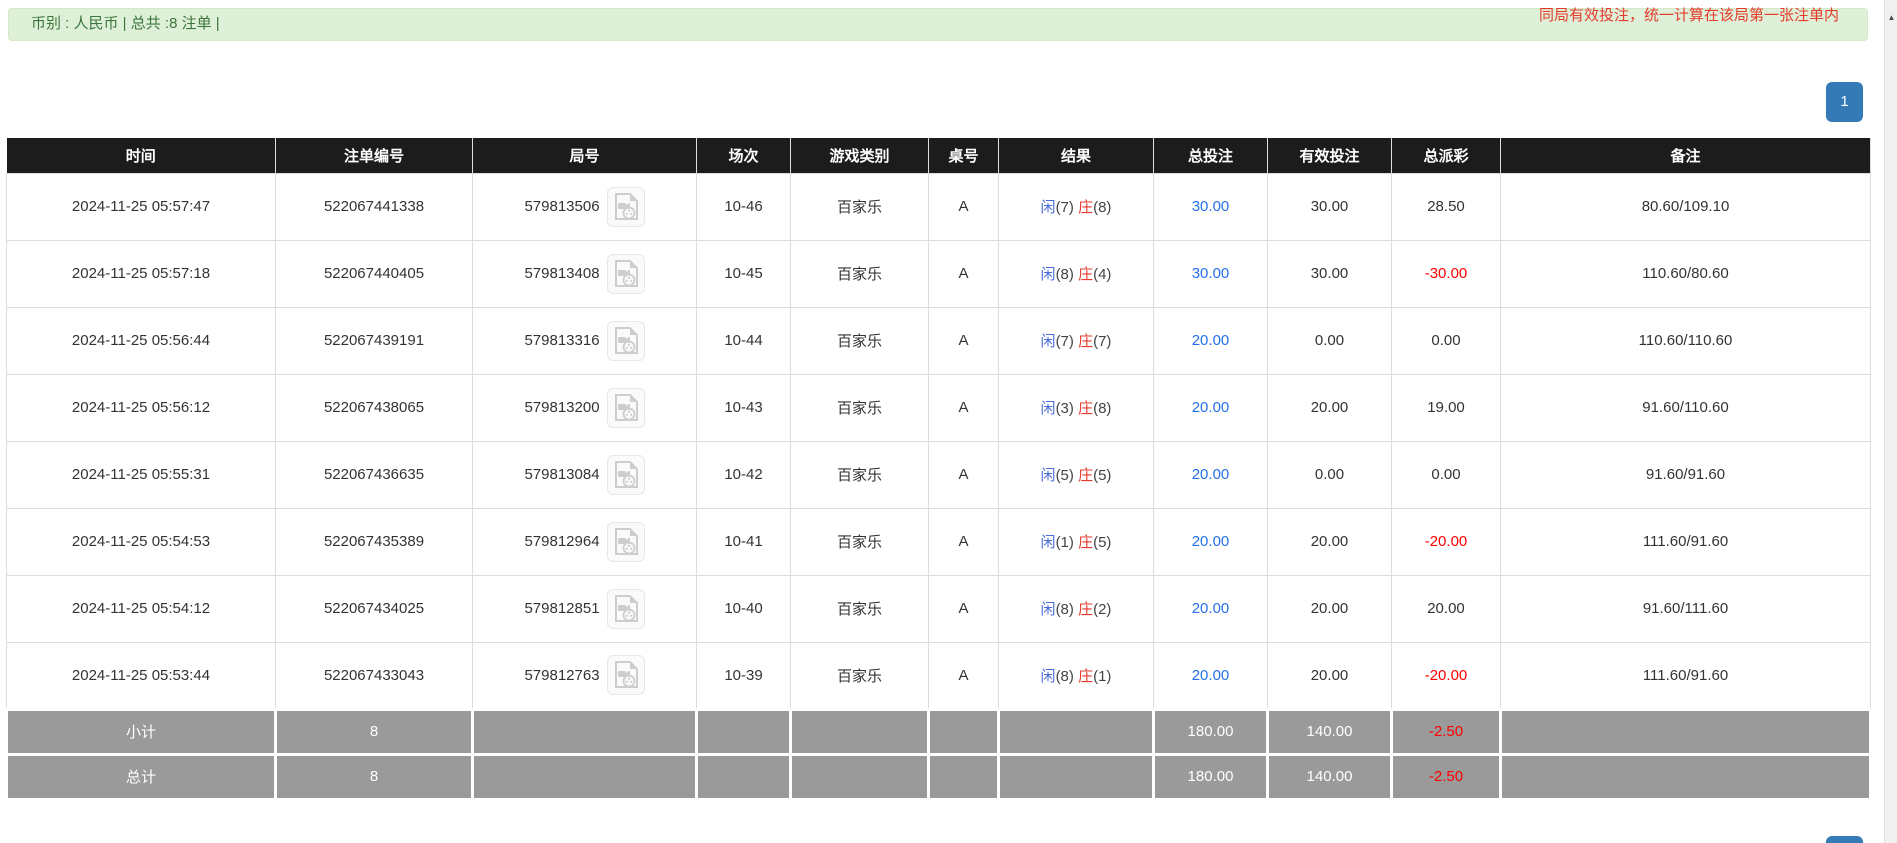 The height and width of the screenshot is (843, 1897). What do you see at coordinates (1210, 776) in the screenshot?
I see `grand-total-total-bet: 180.00` at bounding box center [1210, 776].